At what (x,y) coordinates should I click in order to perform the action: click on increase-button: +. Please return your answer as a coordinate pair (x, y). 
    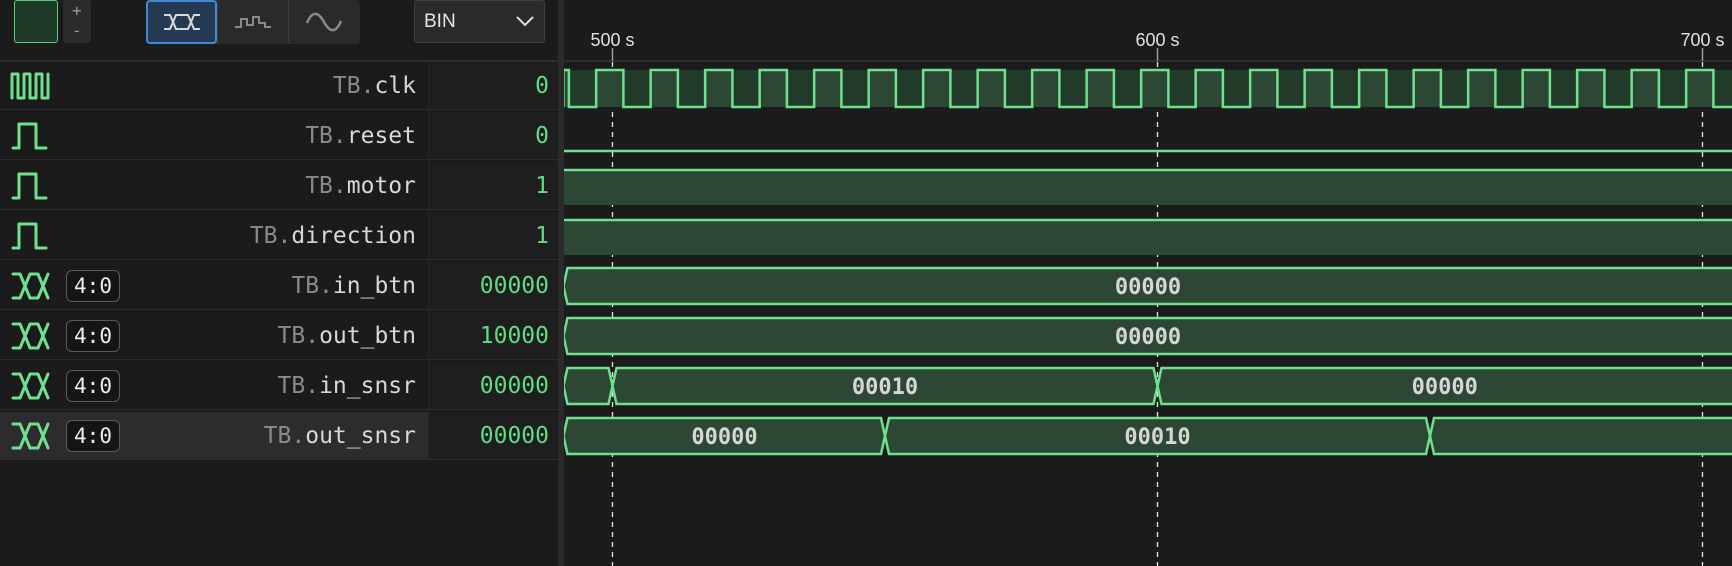
    Looking at the image, I should click on (77, 11).